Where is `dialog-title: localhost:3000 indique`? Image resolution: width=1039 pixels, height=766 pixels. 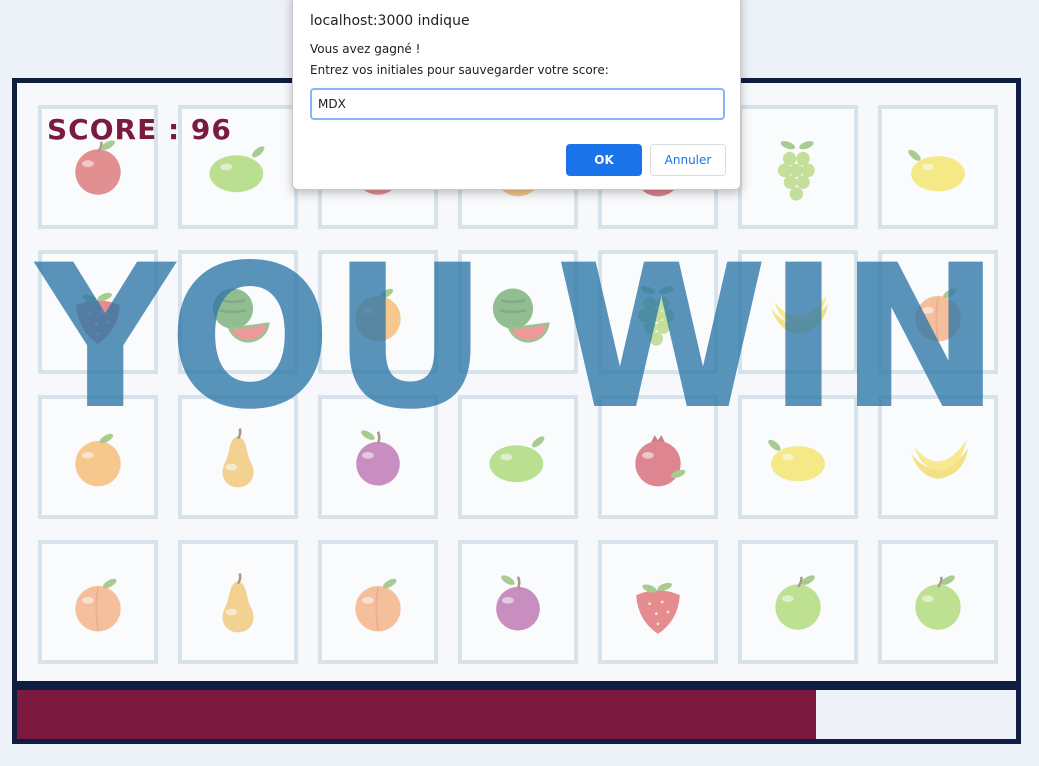
dialog-title: localhost:3000 indique is located at coordinates (390, 21).